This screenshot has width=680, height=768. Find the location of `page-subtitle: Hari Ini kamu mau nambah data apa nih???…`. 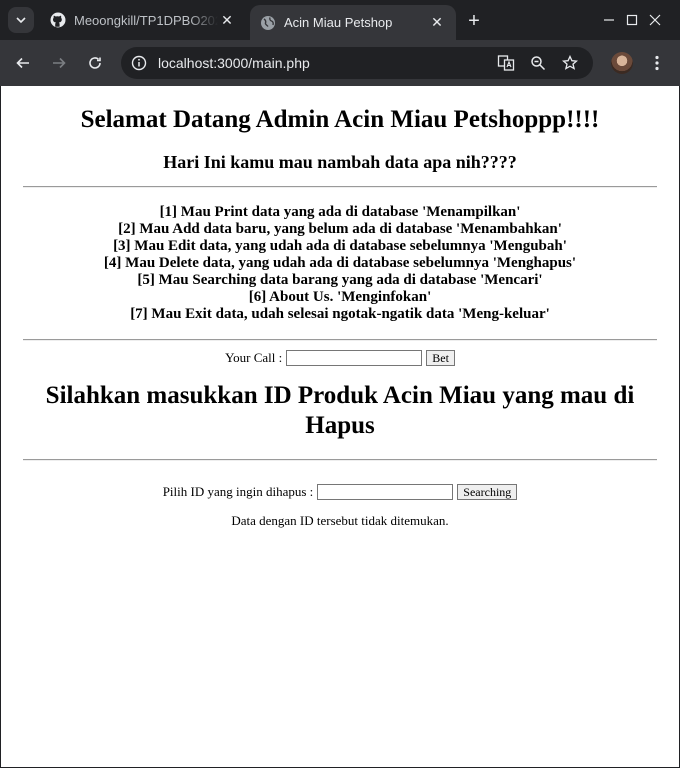

page-subtitle: Hari Ini kamu mau nambah data apa nih???… is located at coordinates (340, 162).